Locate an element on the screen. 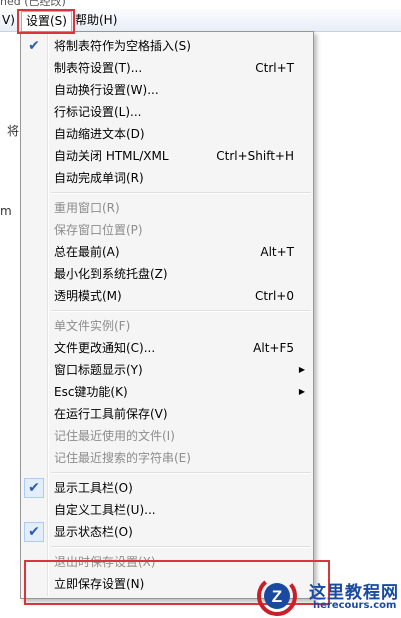 The height and width of the screenshot is (618, 401). menu-item: 自动完成单词(R) is located at coordinates (167, 178).